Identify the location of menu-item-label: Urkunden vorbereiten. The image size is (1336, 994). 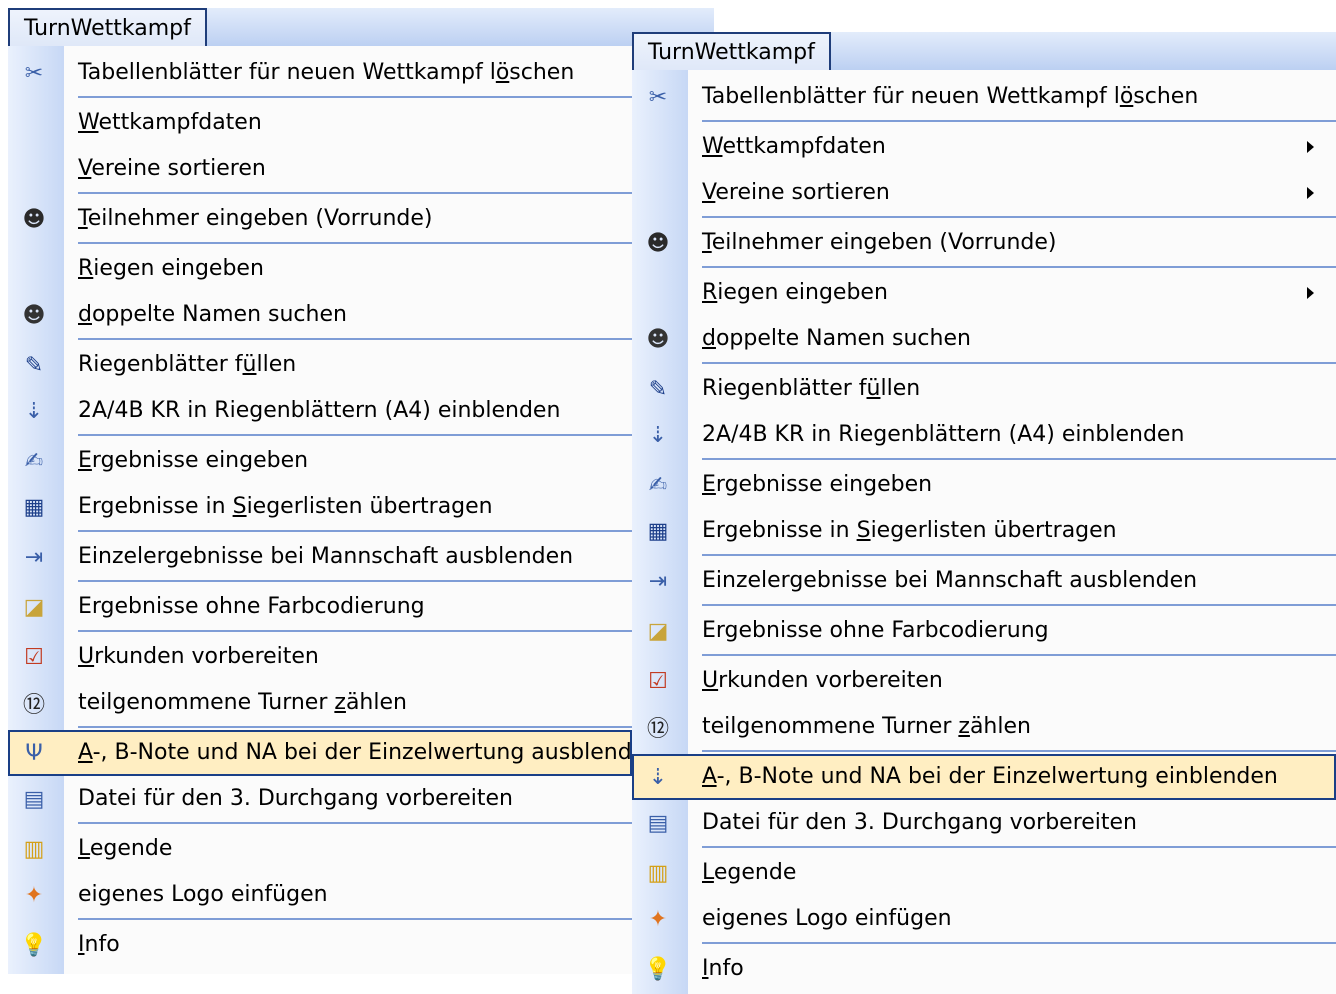
(198, 657).